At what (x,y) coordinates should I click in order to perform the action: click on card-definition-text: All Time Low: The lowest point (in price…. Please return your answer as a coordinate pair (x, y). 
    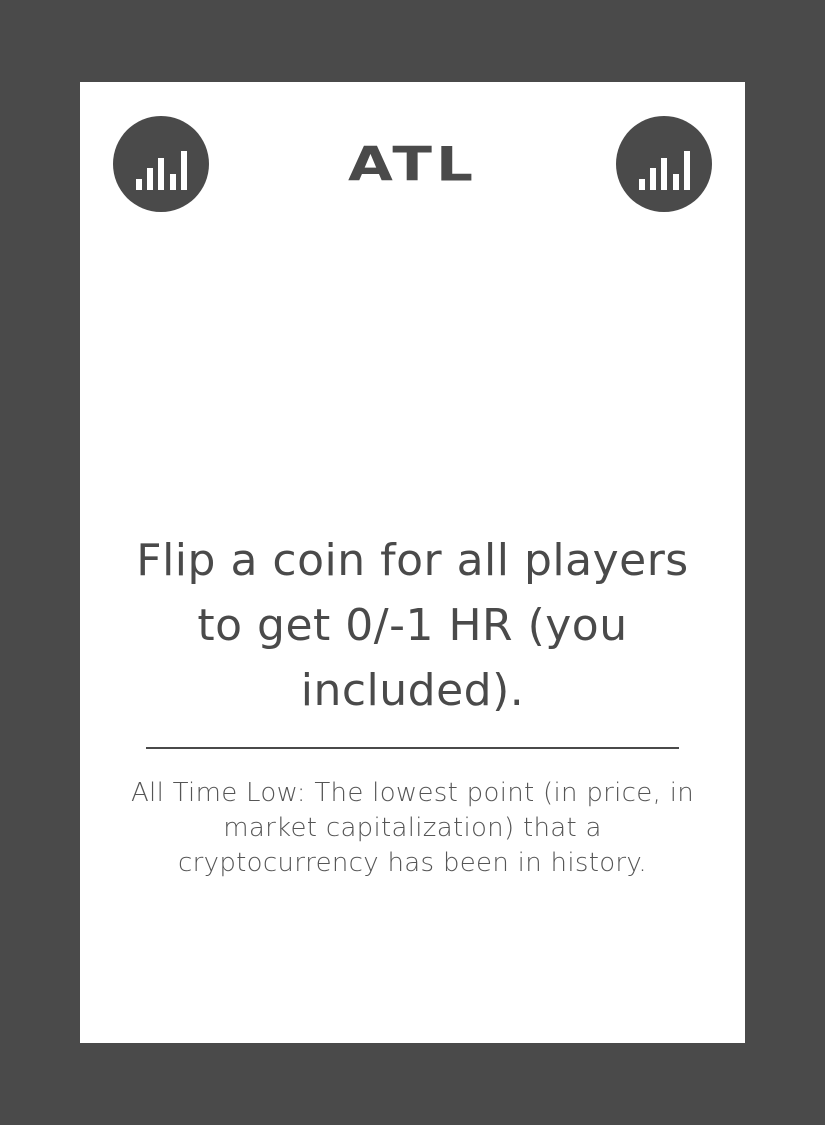
    Looking at the image, I should click on (412, 828).